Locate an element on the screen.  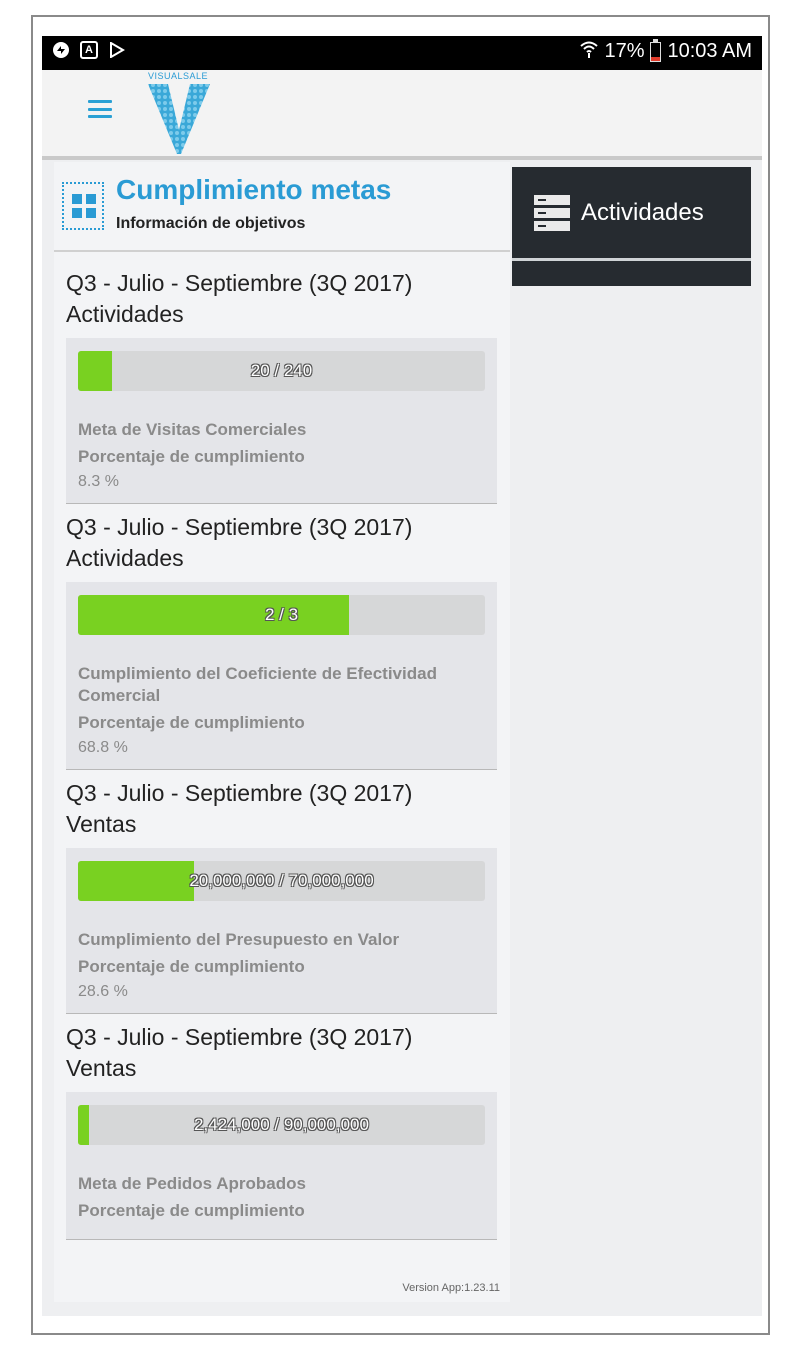
progress-bar: 20 / 240 is located at coordinates (281, 371).